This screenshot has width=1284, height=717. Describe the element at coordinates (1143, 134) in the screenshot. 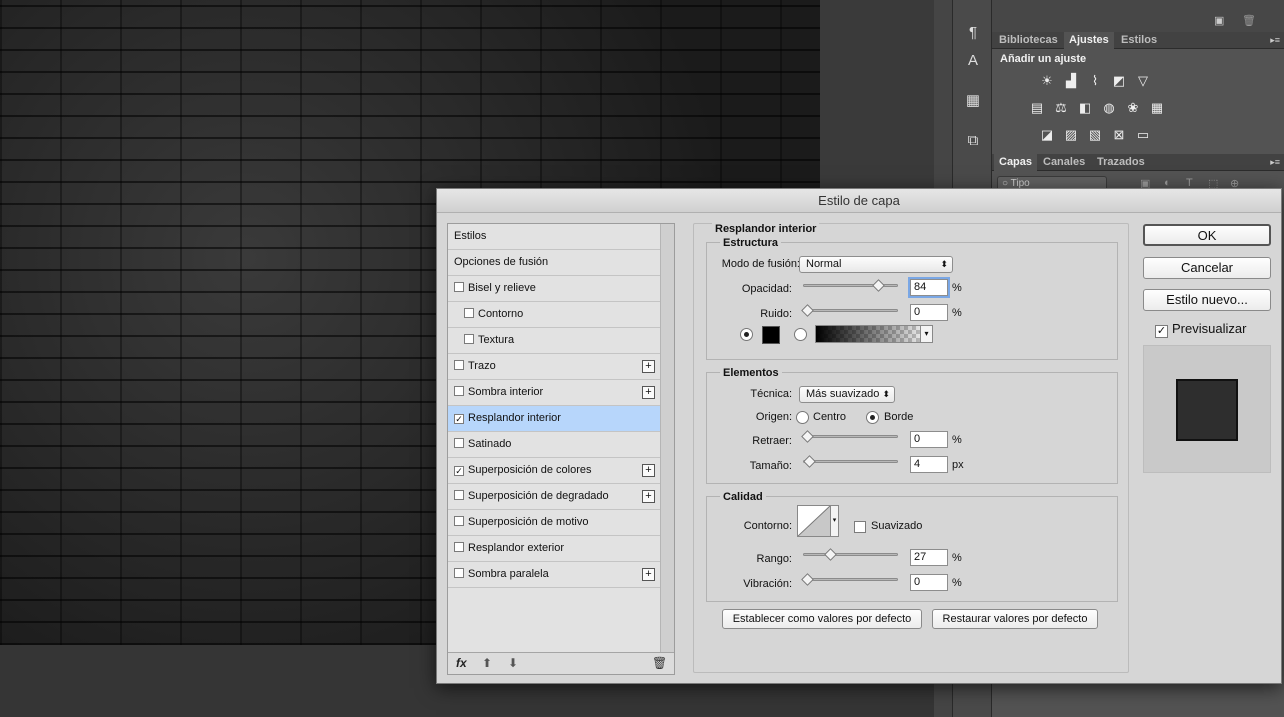

I see `gradient-map-icon: ▭` at that location.